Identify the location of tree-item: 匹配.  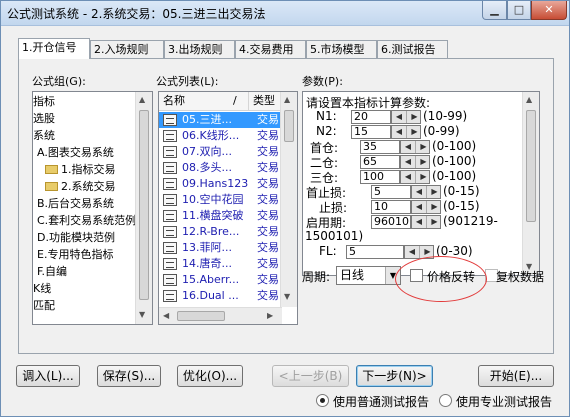
(44, 305).